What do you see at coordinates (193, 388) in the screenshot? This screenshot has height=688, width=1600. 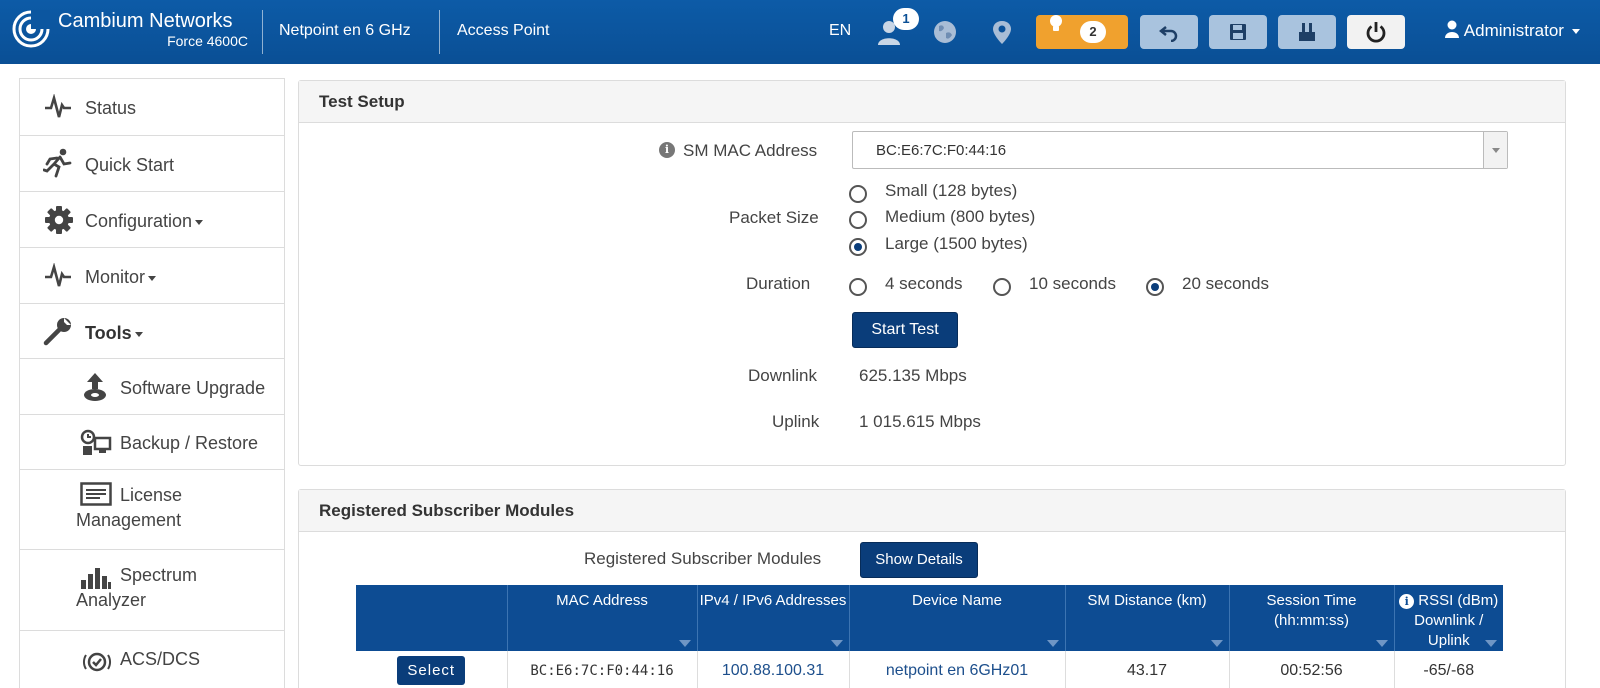 I see `sidebar-item-label: Software Upgrade` at bounding box center [193, 388].